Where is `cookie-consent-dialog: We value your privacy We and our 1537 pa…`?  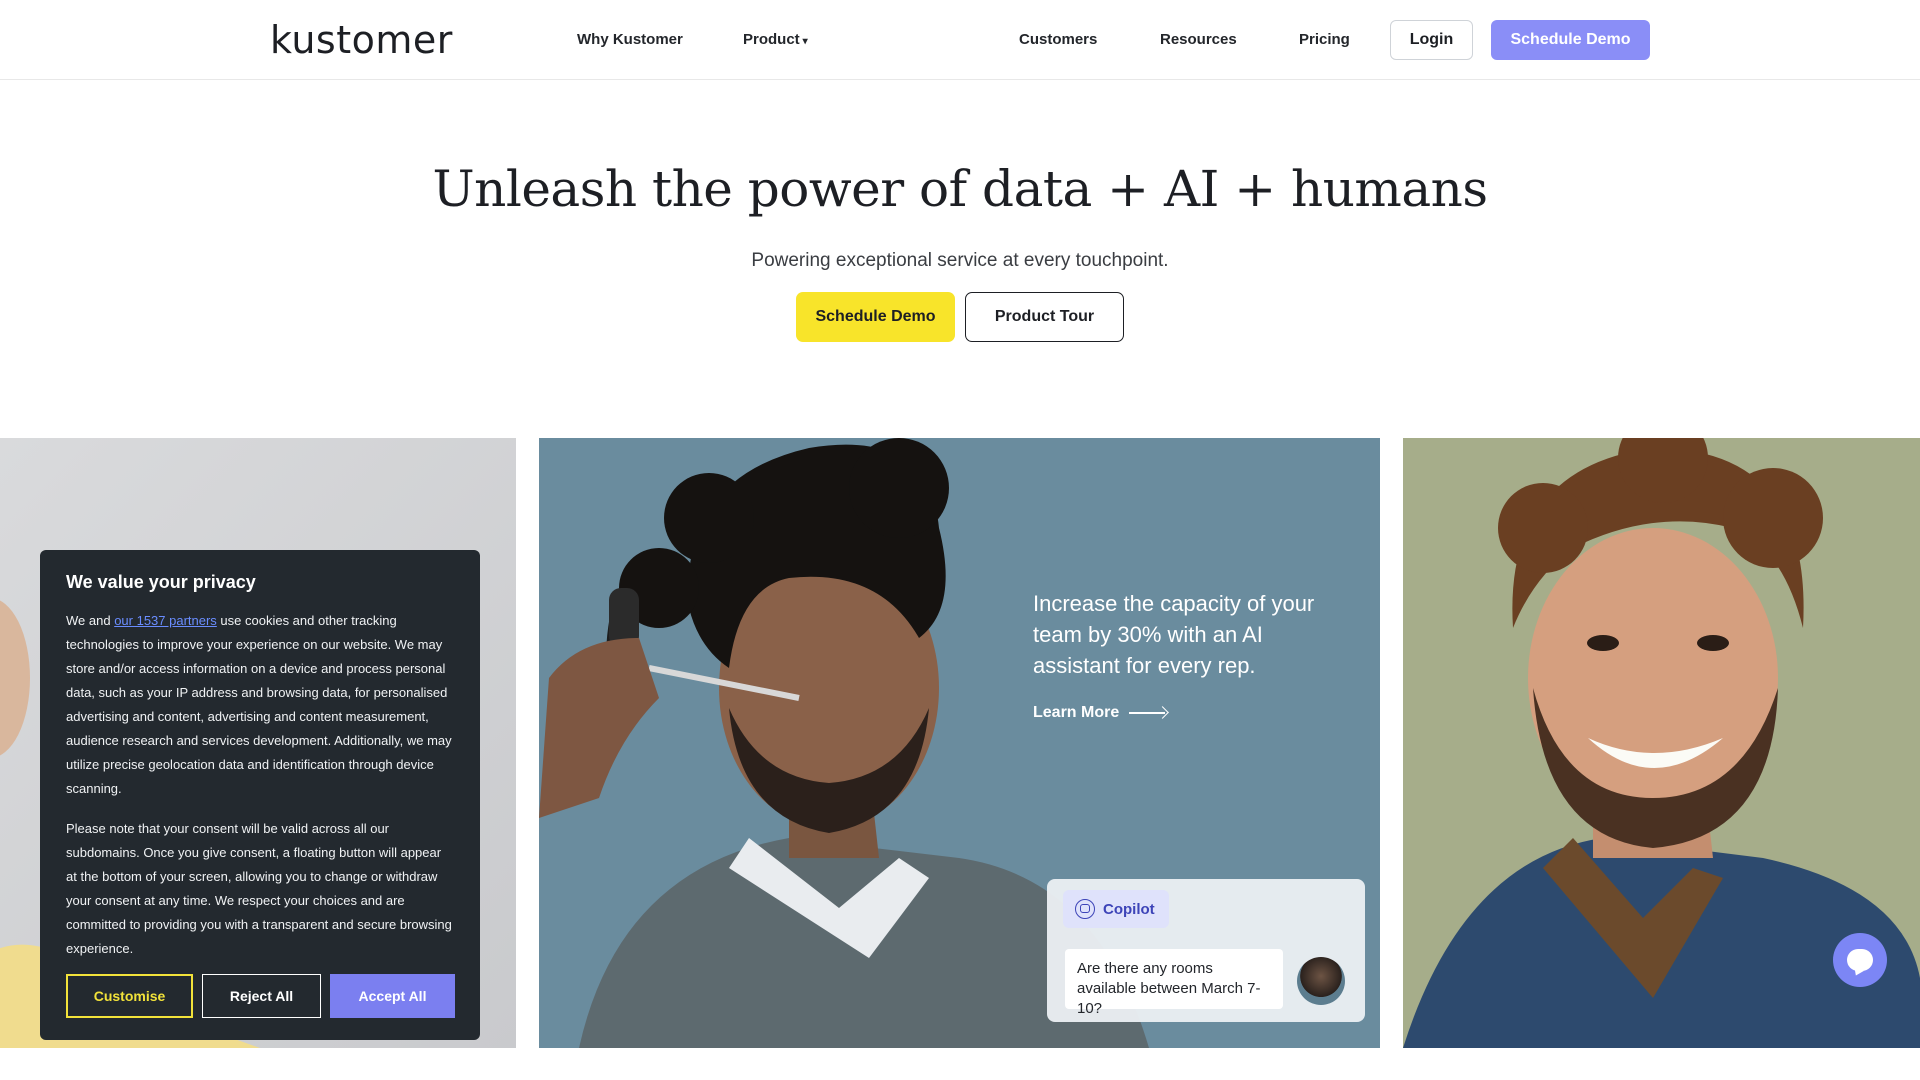
cookie-consent-dialog: We value your privacy We and our 1537 pa… is located at coordinates (260, 795).